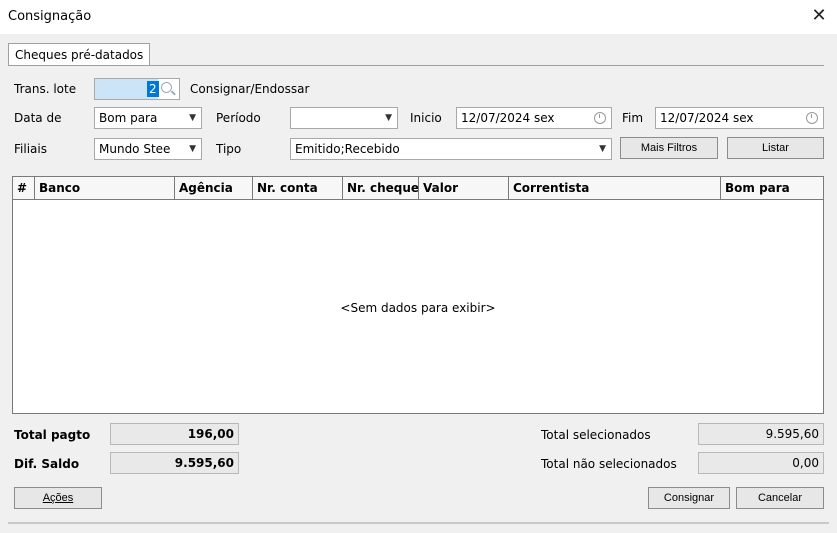 The width and height of the screenshot is (837, 533). What do you see at coordinates (596, 435) in the screenshot?
I see `total-selecionados-label: Total selecionados` at bounding box center [596, 435].